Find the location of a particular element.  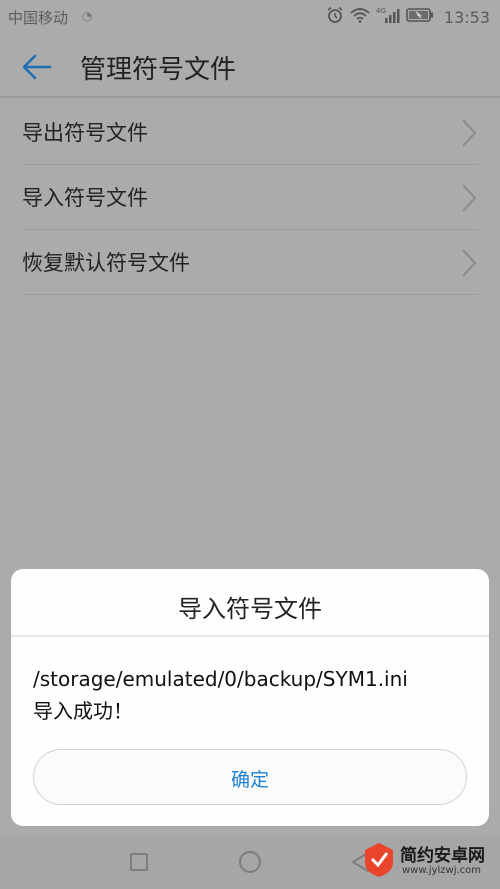

watermark-url: www.jylzwj.com is located at coordinates (442, 870).